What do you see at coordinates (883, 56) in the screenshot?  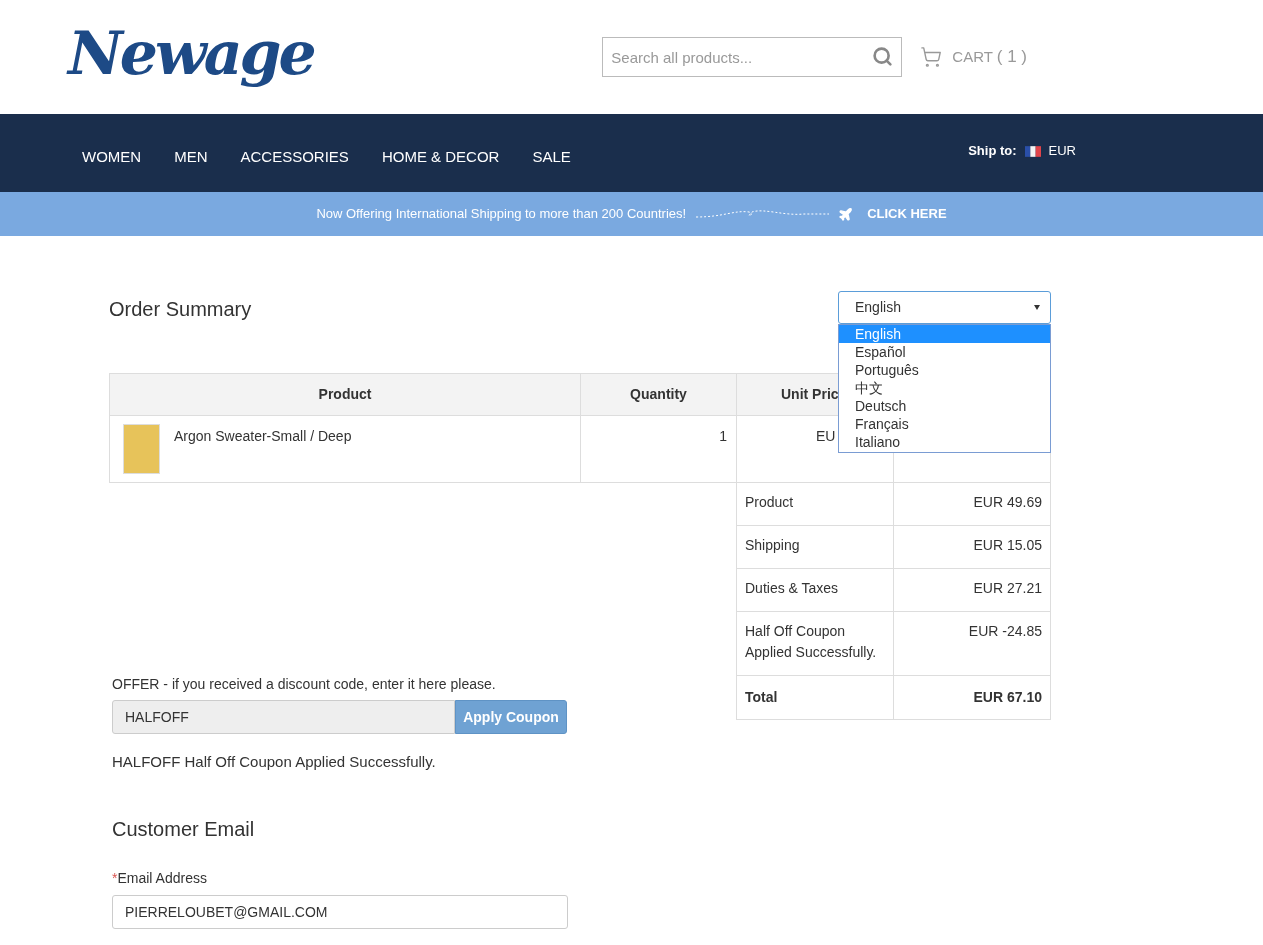 I see `search-icon` at bounding box center [883, 56].